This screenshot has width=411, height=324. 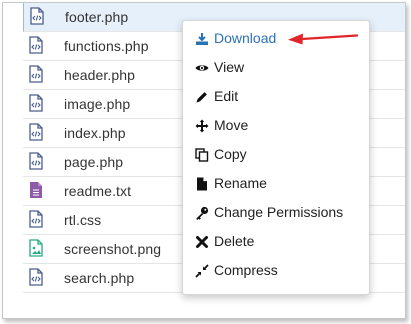 I want to click on menu-item-label: Compress, so click(x=246, y=270).